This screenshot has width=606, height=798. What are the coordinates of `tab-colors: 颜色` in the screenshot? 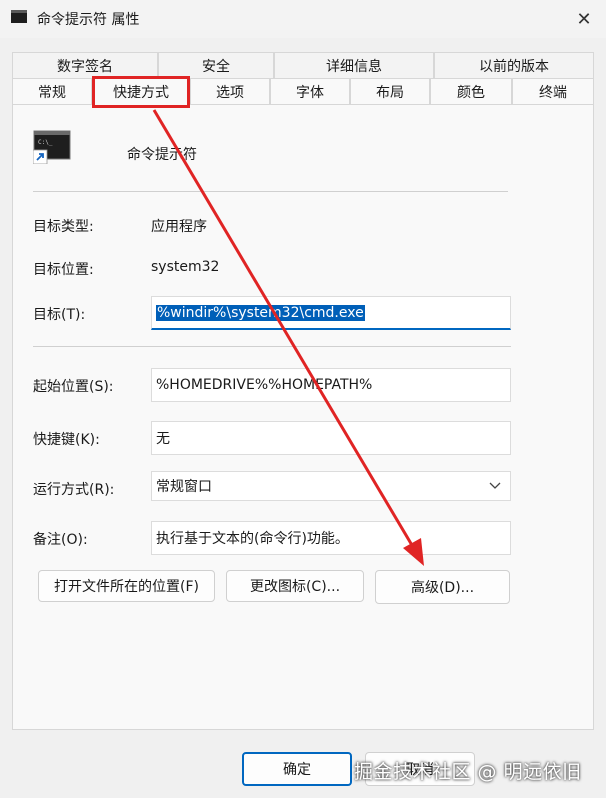 It's located at (471, 91).